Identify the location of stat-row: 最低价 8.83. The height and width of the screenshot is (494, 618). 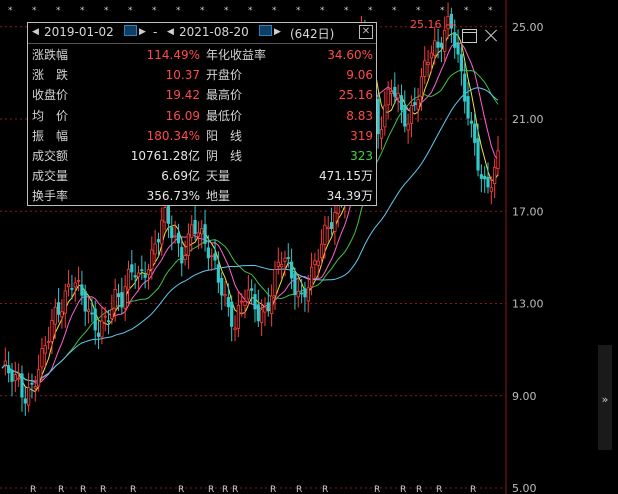
(289, 116).